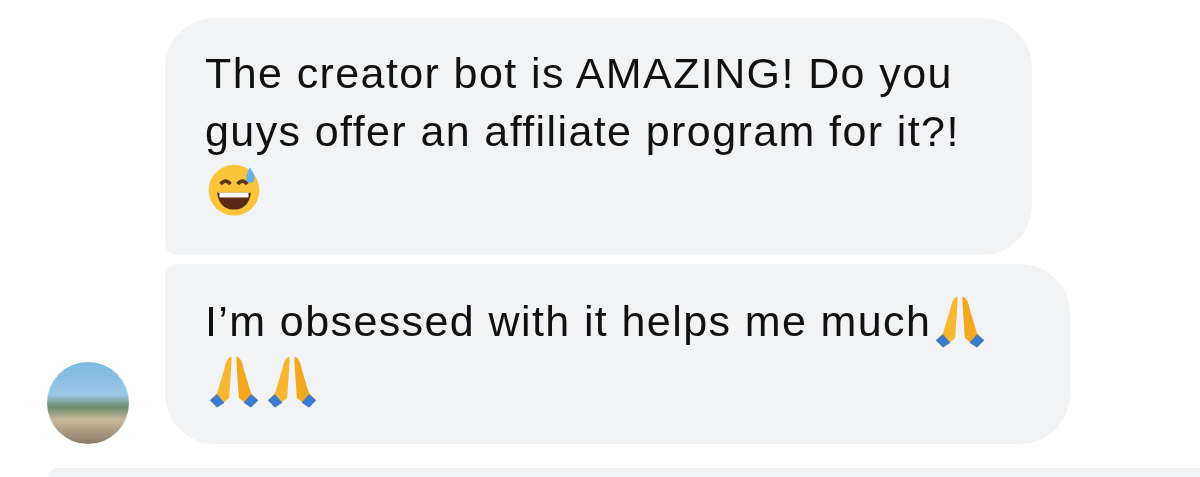 The image size is (1200, 477). What do you see at coordinates (583, 102) in the screenshot?
I see `message-text: The creator bot is AMAZING! Do you guys offer an affiliate program for it?!` at bounding box center [583, 102].